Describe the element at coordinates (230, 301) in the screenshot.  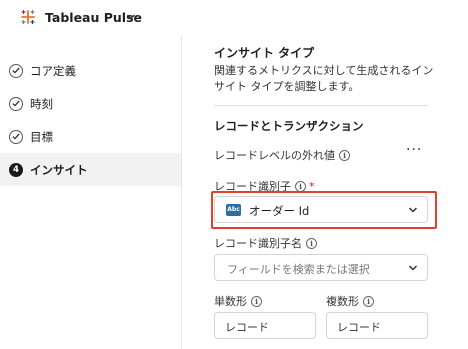
I see `singular-label-text: 単数形` at that location.